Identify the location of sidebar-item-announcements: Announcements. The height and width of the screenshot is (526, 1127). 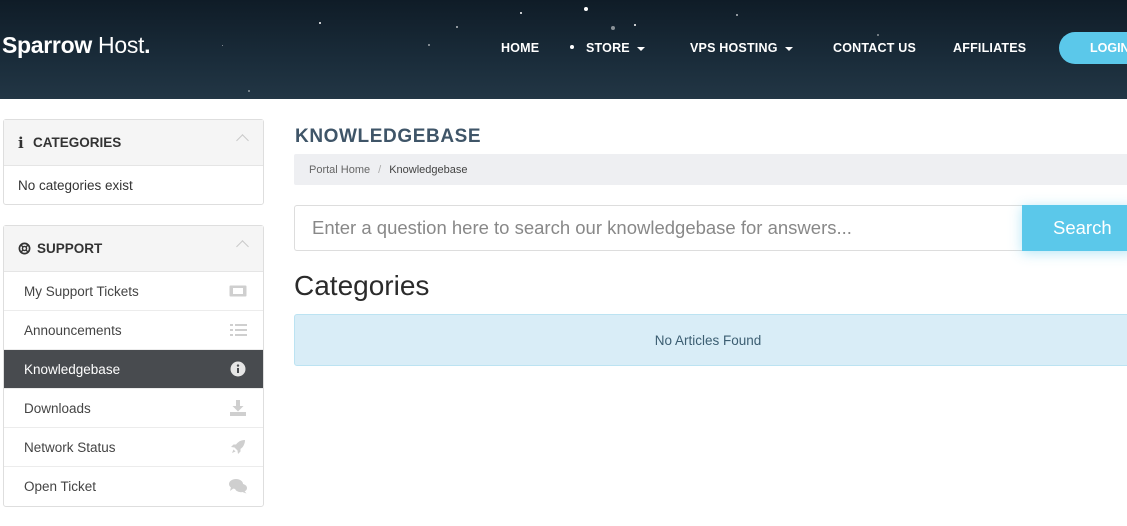
(133, 330).